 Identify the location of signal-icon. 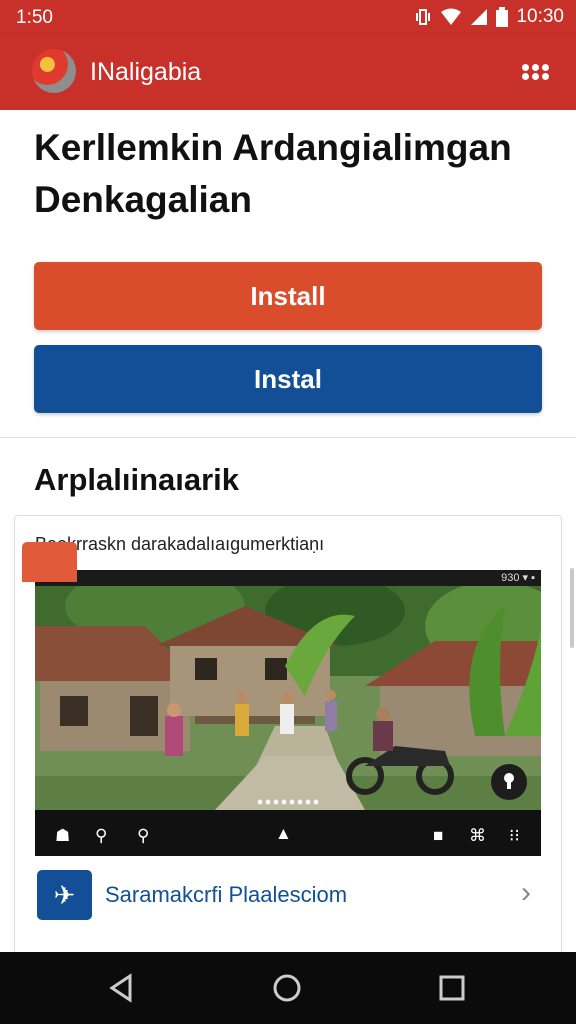
(479, 17).